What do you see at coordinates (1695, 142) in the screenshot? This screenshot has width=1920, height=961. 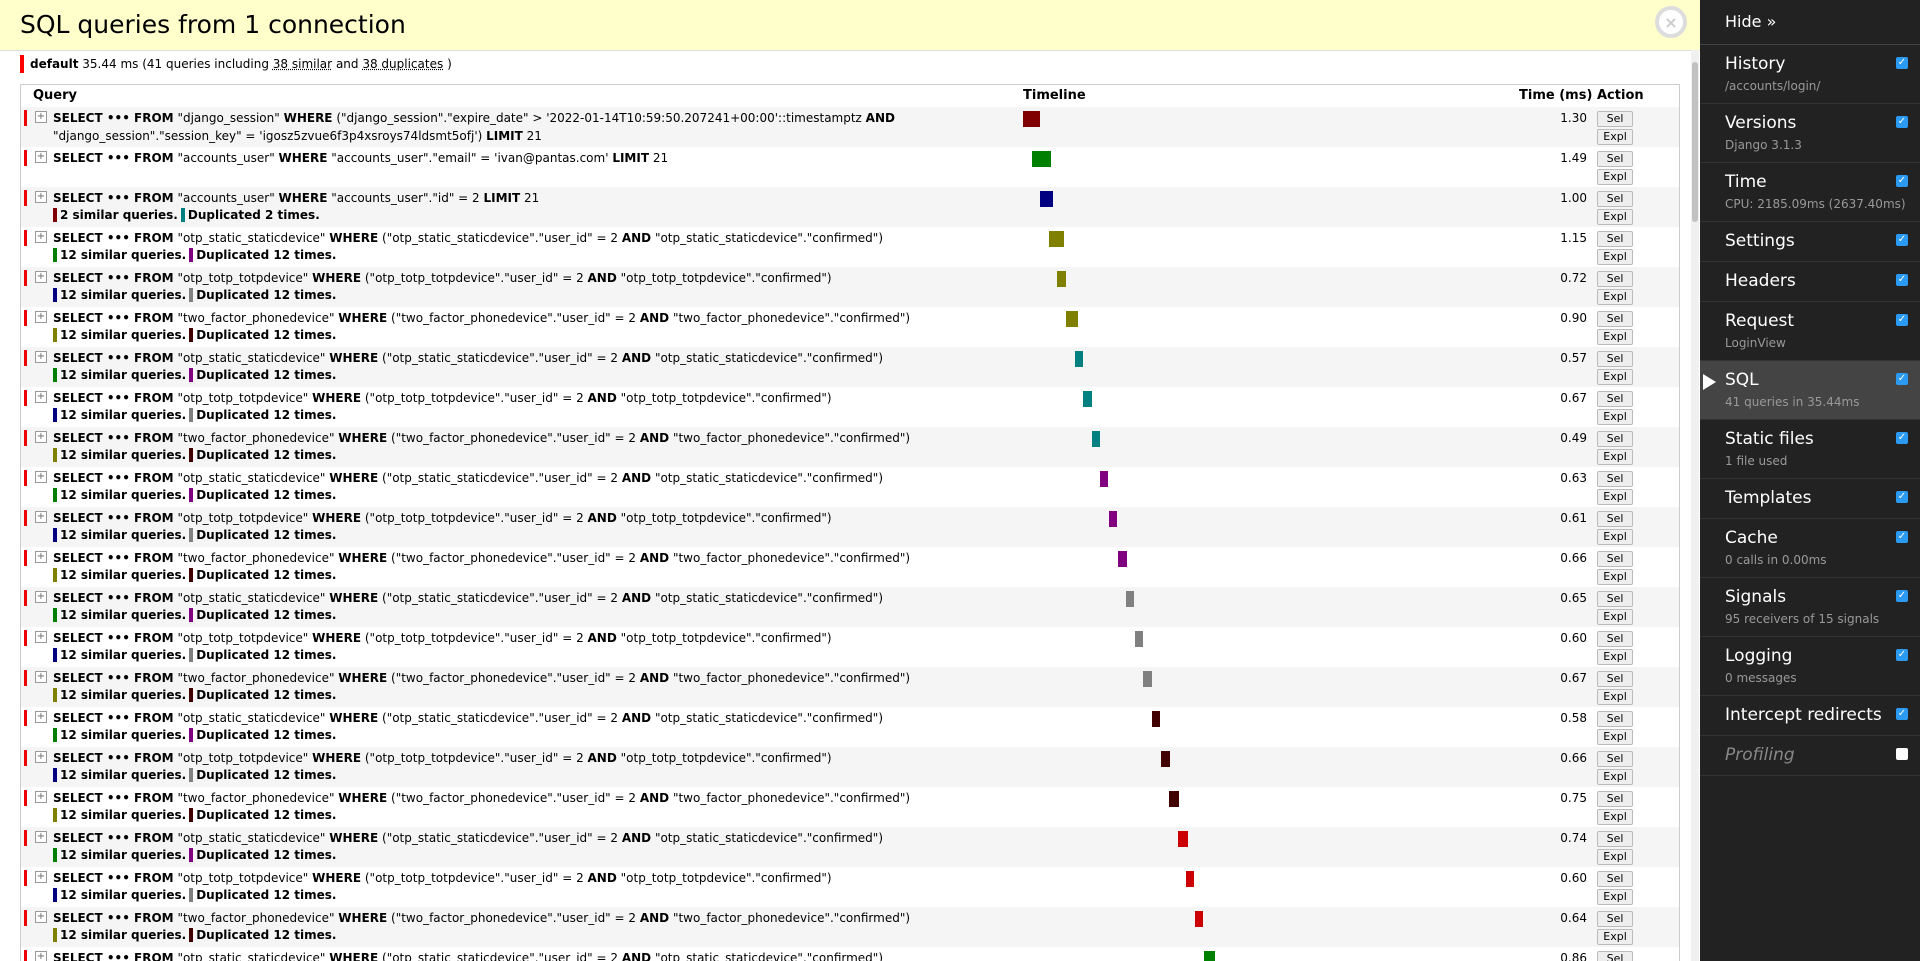 I see `scrollbar-thumb` at bounding box center [1695, 142].